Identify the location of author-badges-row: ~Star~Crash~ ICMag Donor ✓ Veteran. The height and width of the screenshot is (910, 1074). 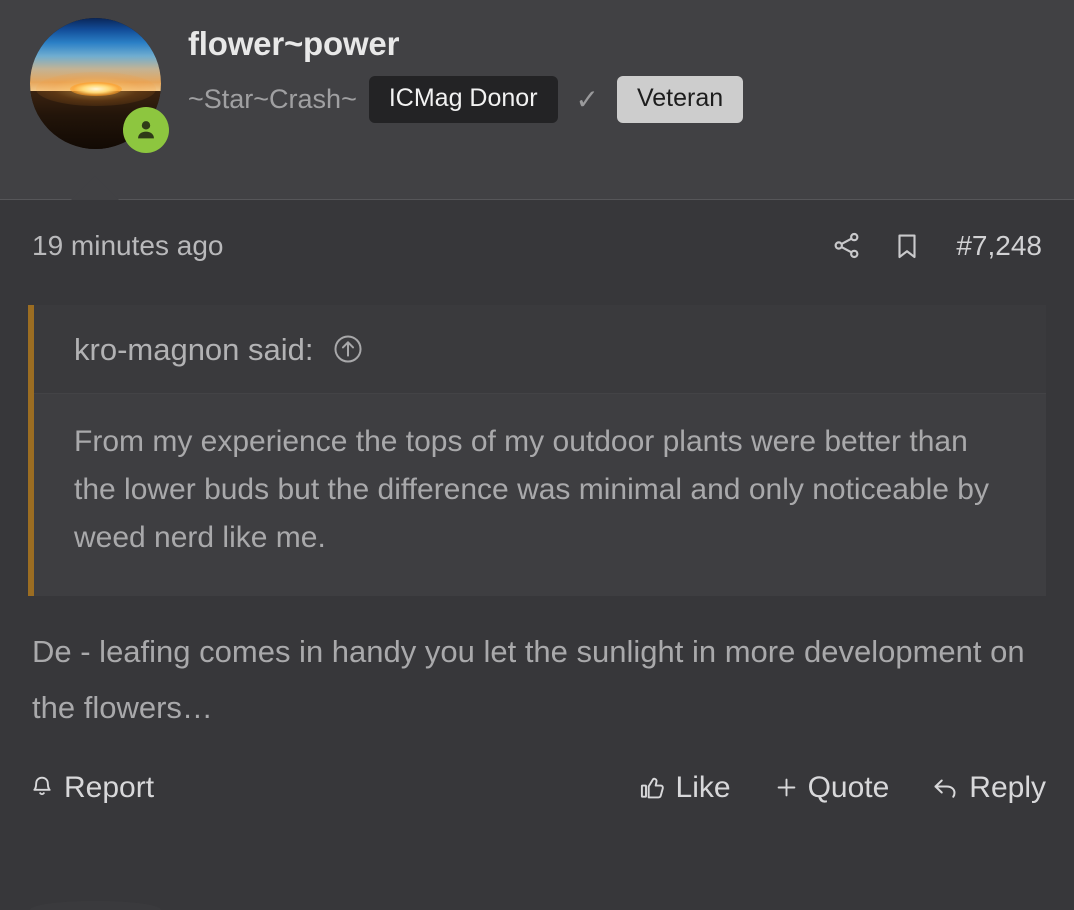
(631, 100).